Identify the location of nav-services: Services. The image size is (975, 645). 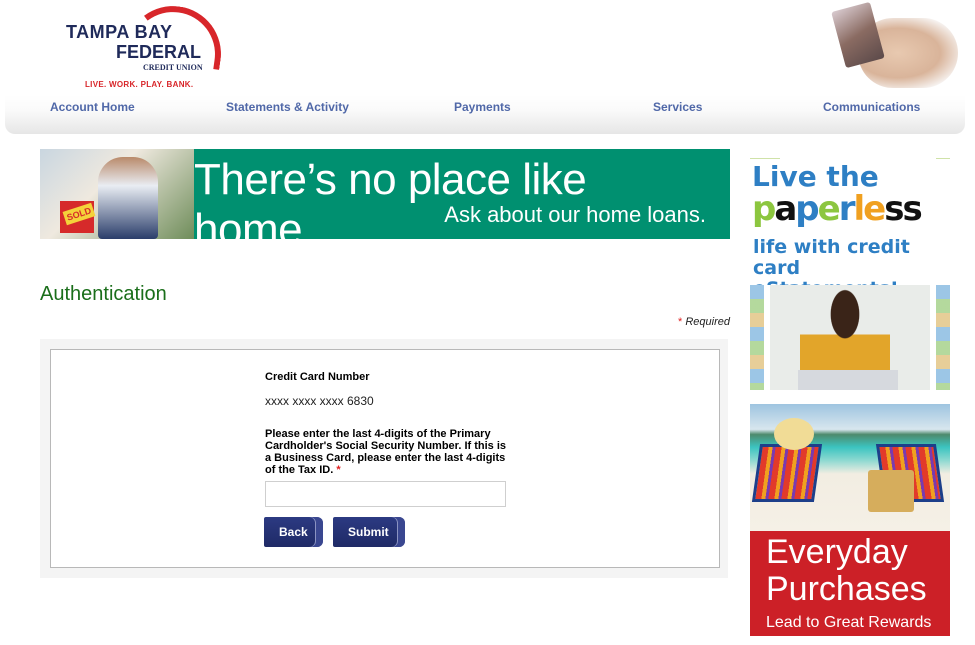
(677, 107).